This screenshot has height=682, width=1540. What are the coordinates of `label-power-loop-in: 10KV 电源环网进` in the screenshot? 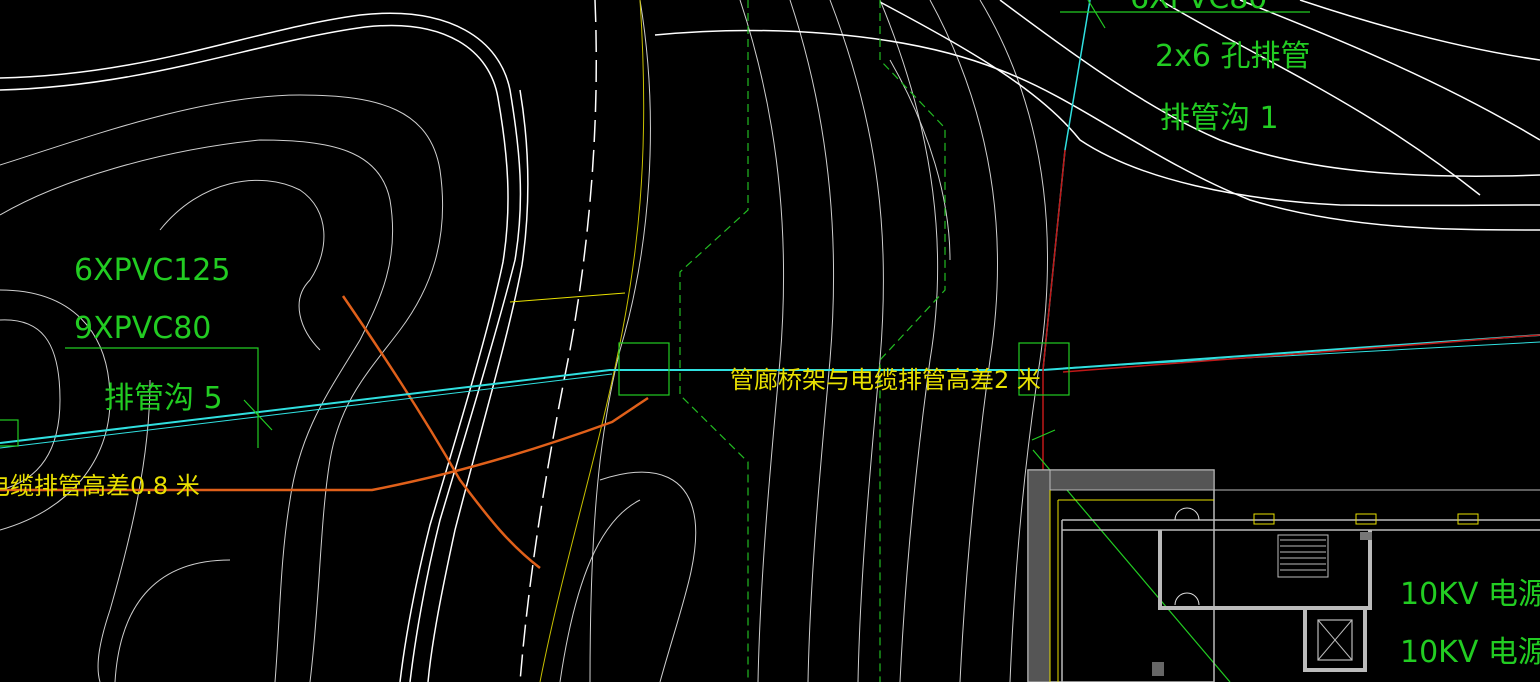 It's located at (1470, 594).